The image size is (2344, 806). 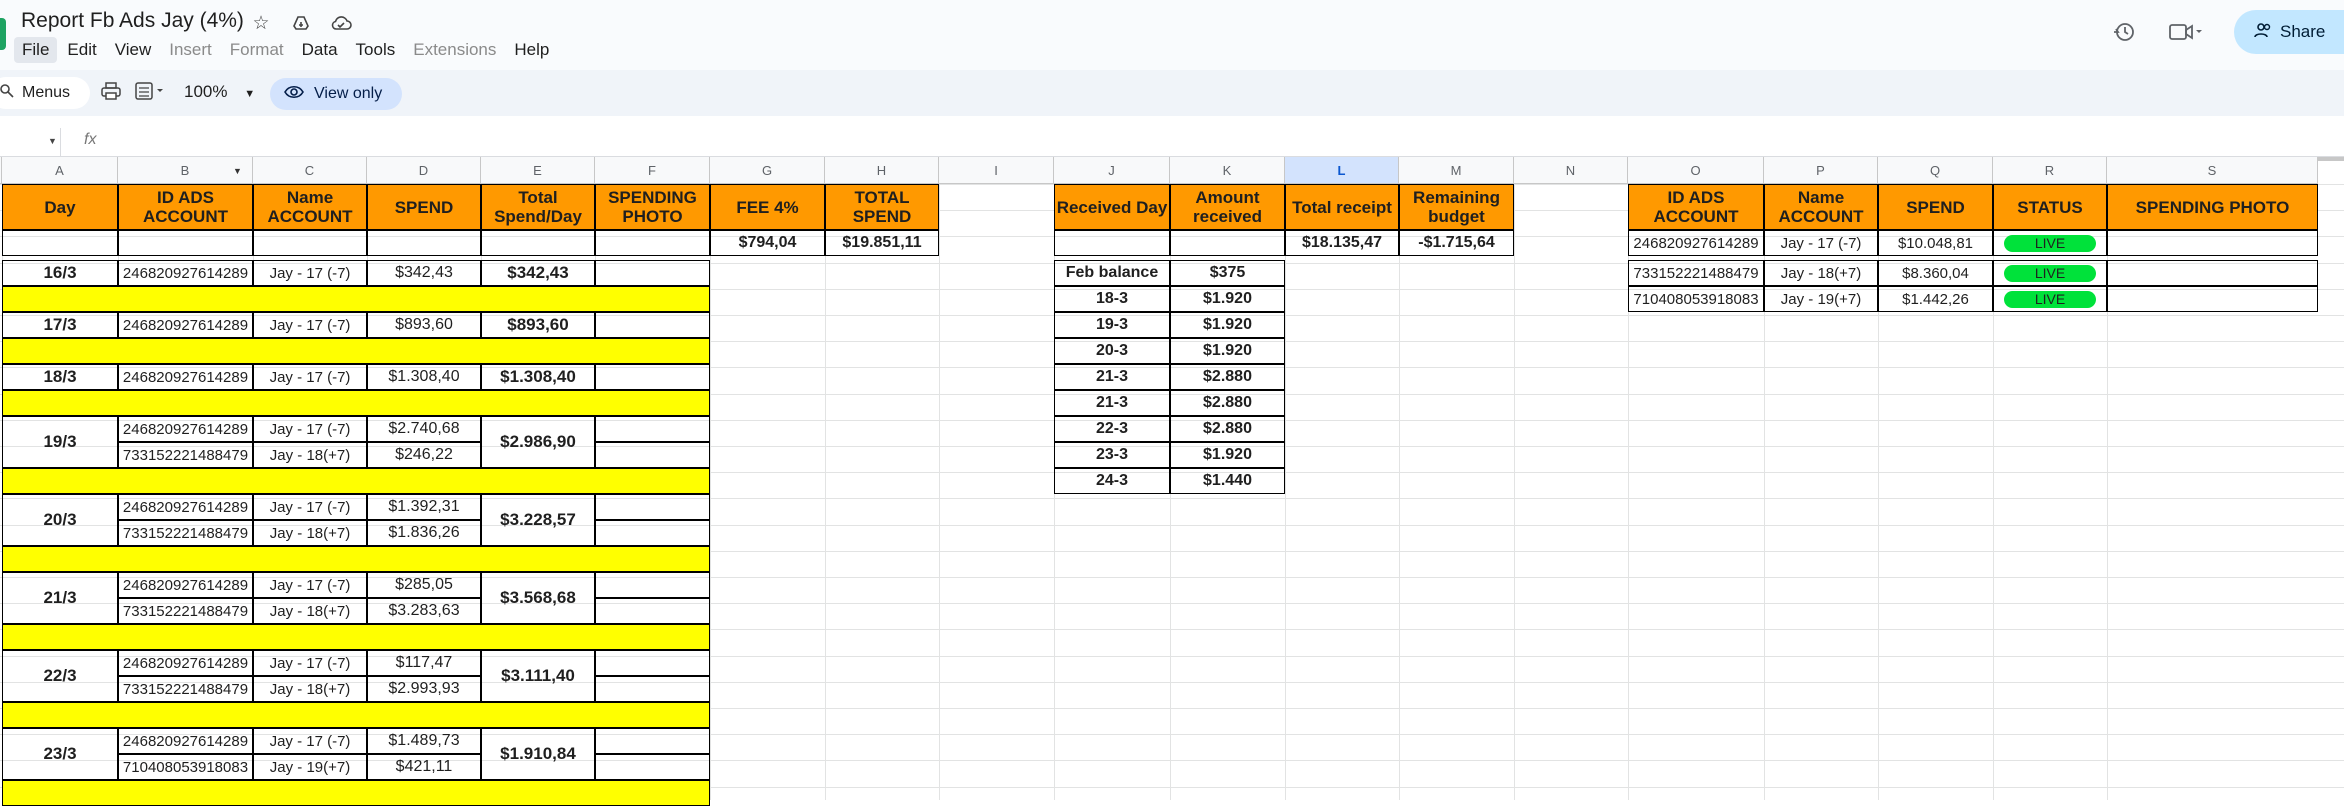 I want to click on view-only-button: View only, so click(x=336, y=94).